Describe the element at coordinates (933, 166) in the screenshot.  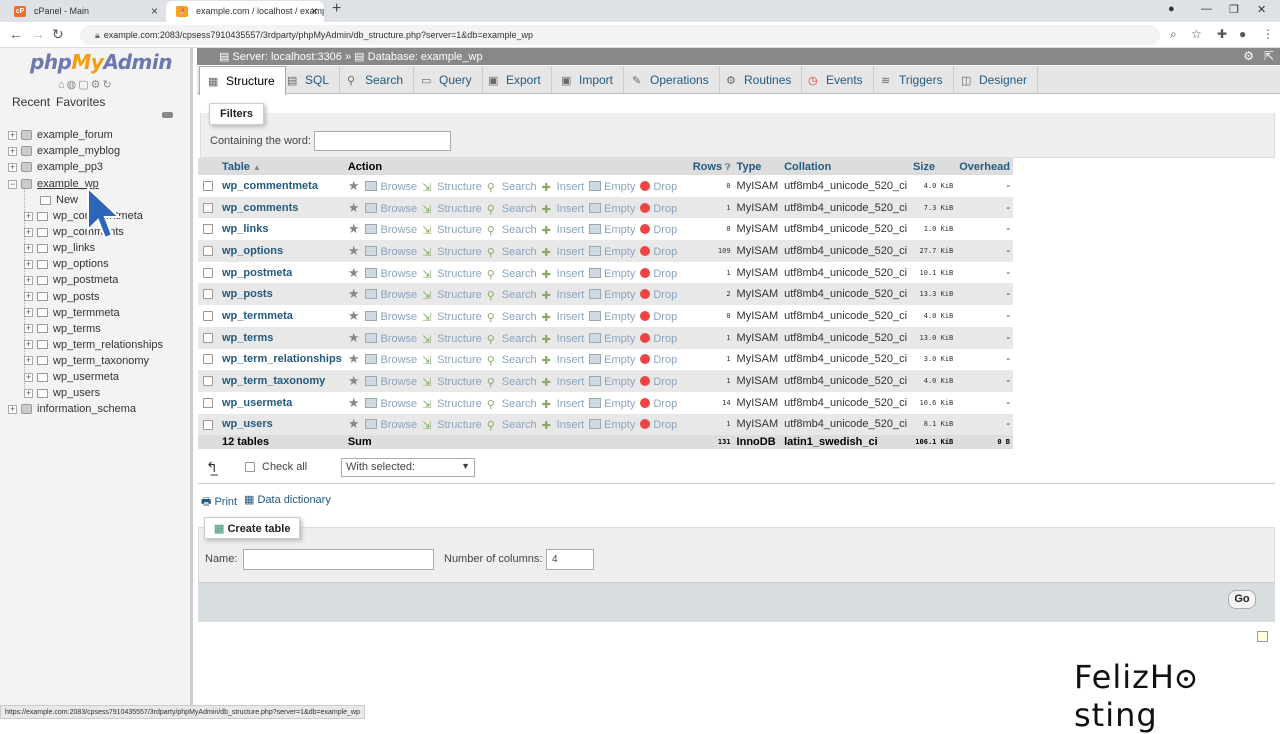
I see `header-size: Size` at that location.